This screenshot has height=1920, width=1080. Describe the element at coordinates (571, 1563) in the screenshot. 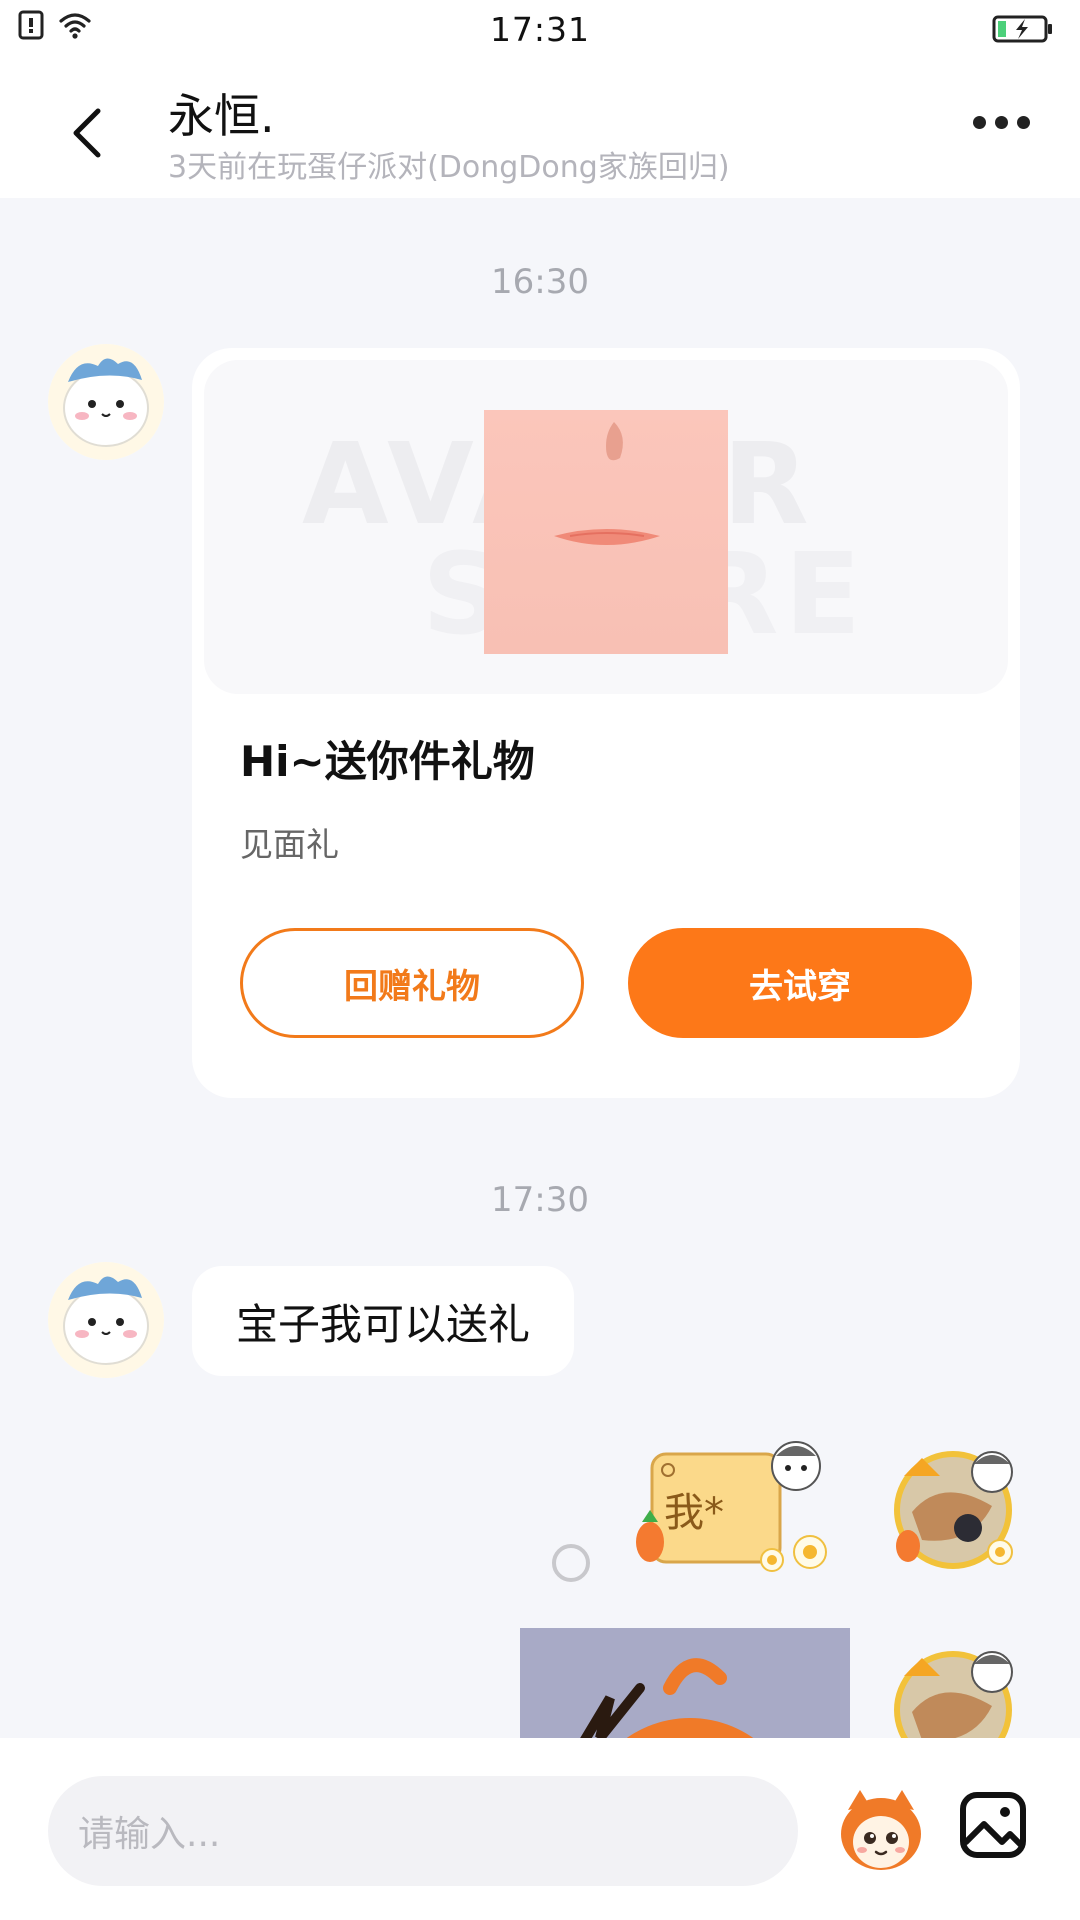

I see `sending-status-icon` at that location.